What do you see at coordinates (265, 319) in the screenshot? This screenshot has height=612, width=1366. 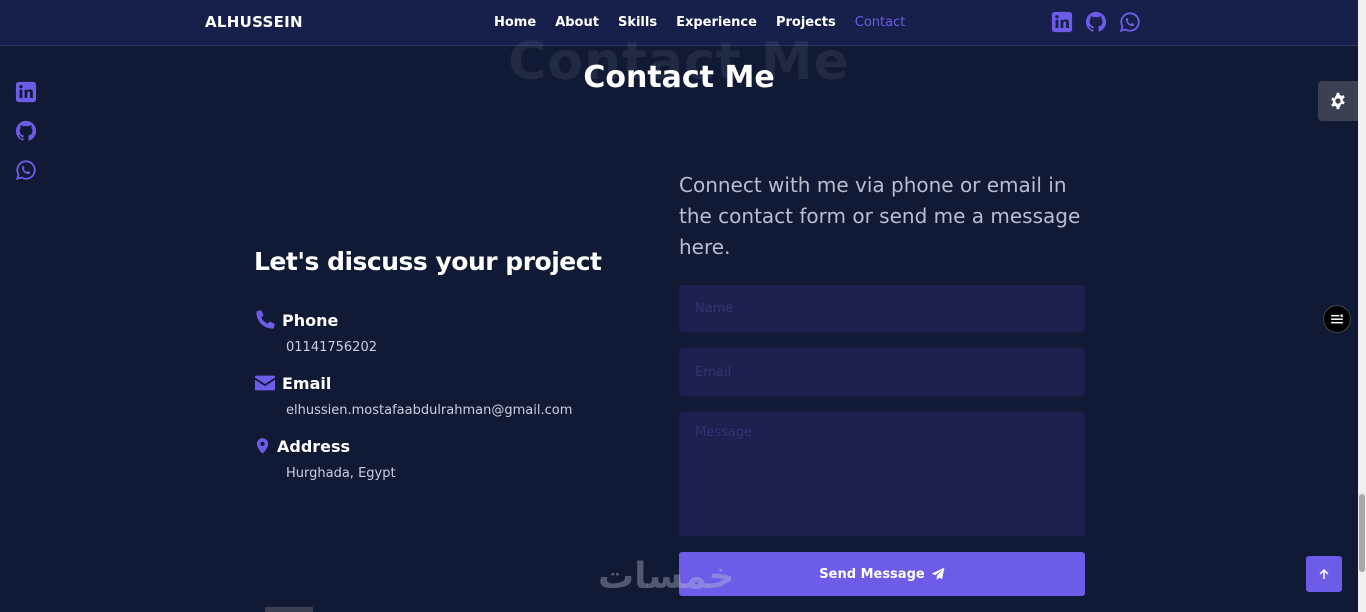 I see `phone-icon` at bounding box center [265, 319].